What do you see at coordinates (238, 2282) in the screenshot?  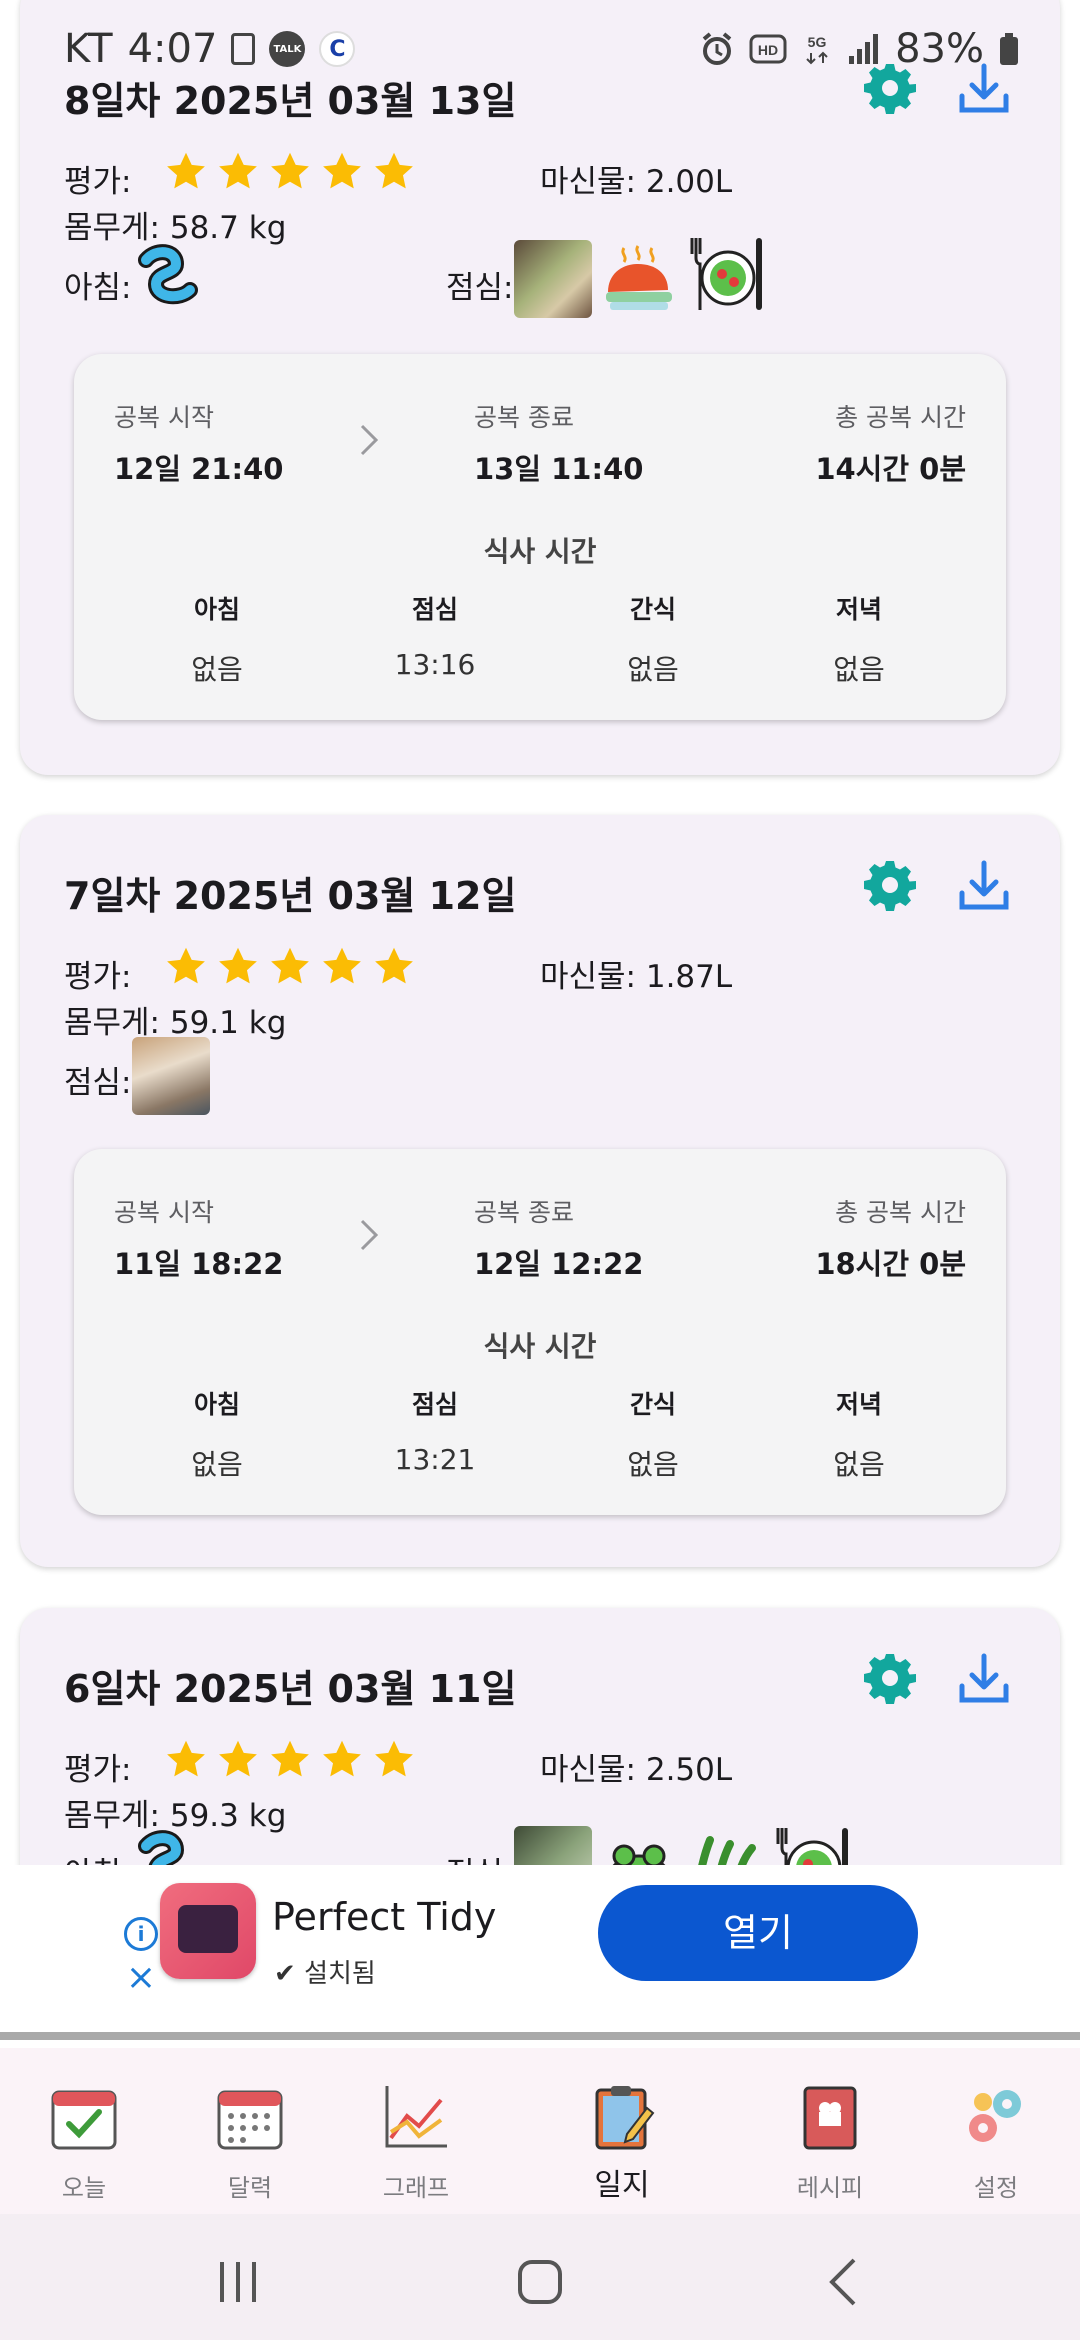 I see `recent-apps-icon` at bounding box center [238, 2282].